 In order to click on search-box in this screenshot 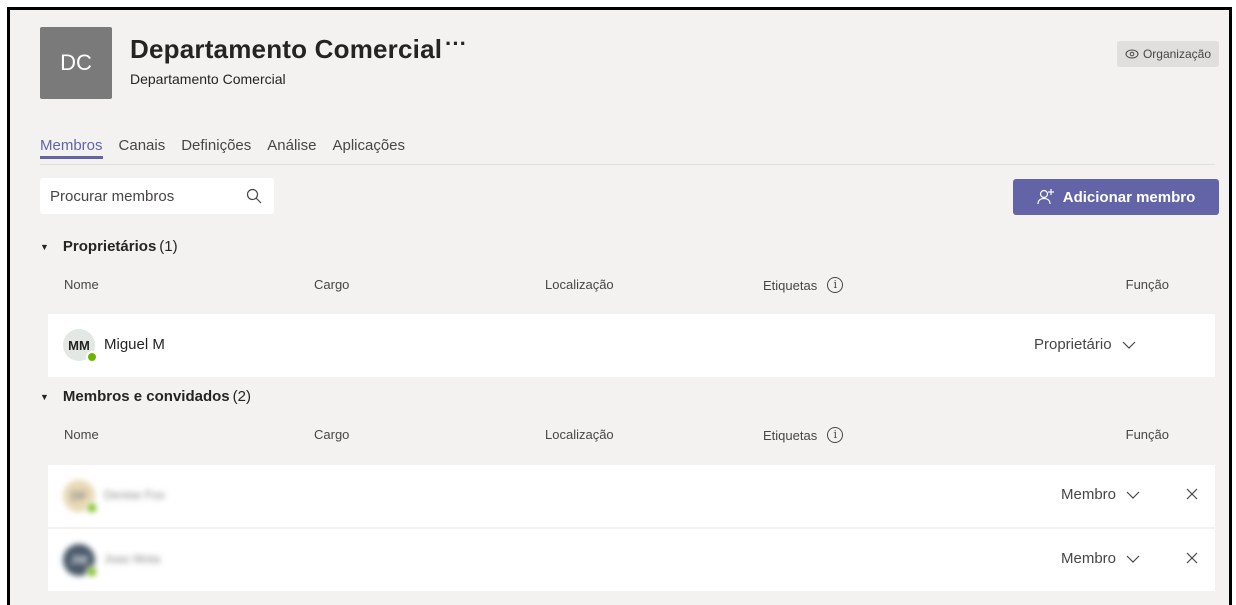, I will do `click(157, 196)`.